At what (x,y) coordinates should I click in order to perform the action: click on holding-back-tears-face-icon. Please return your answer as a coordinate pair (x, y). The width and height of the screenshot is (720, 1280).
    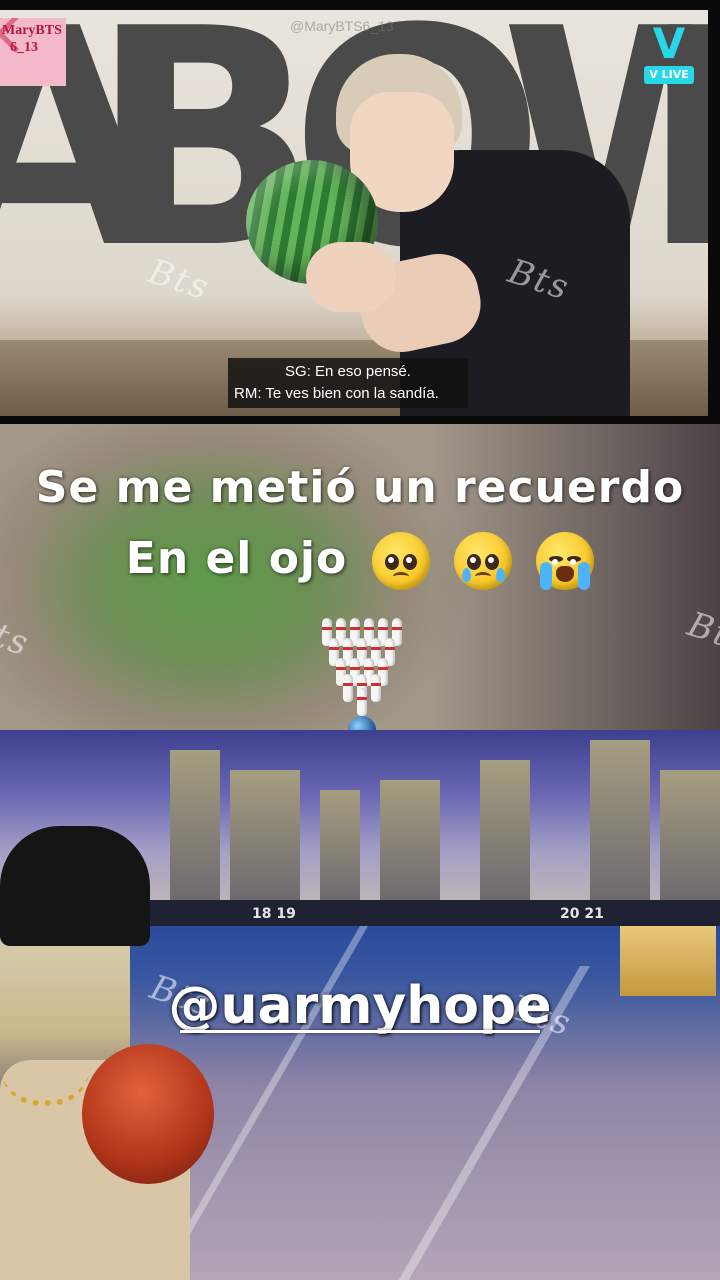
    Looking at the image, I should click on (482, 561).